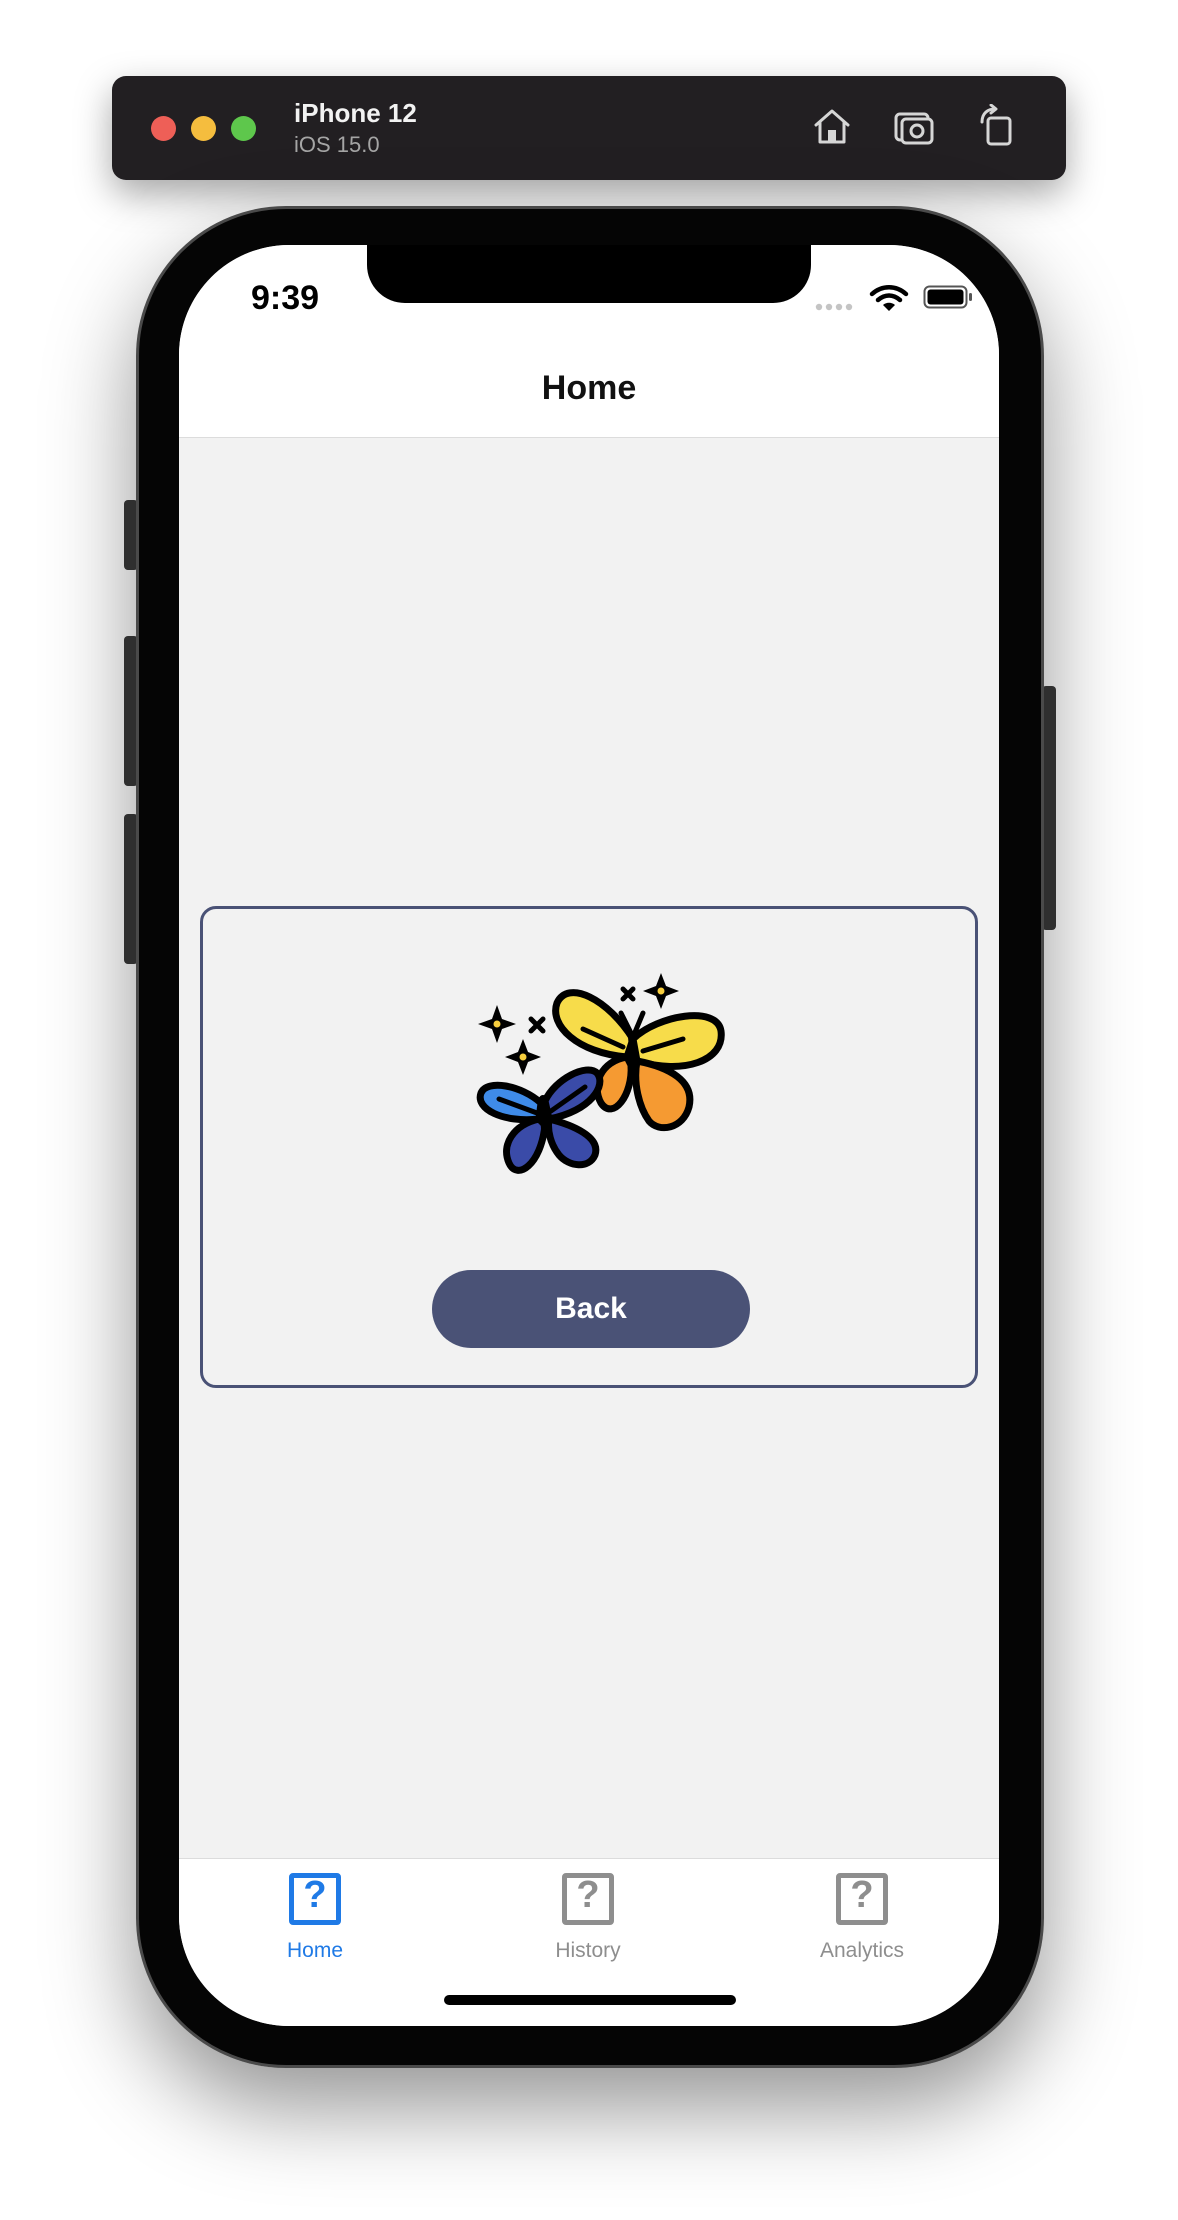 This screenshot has width=1178, height=2220. I want to click on notch, so click(589, 274).